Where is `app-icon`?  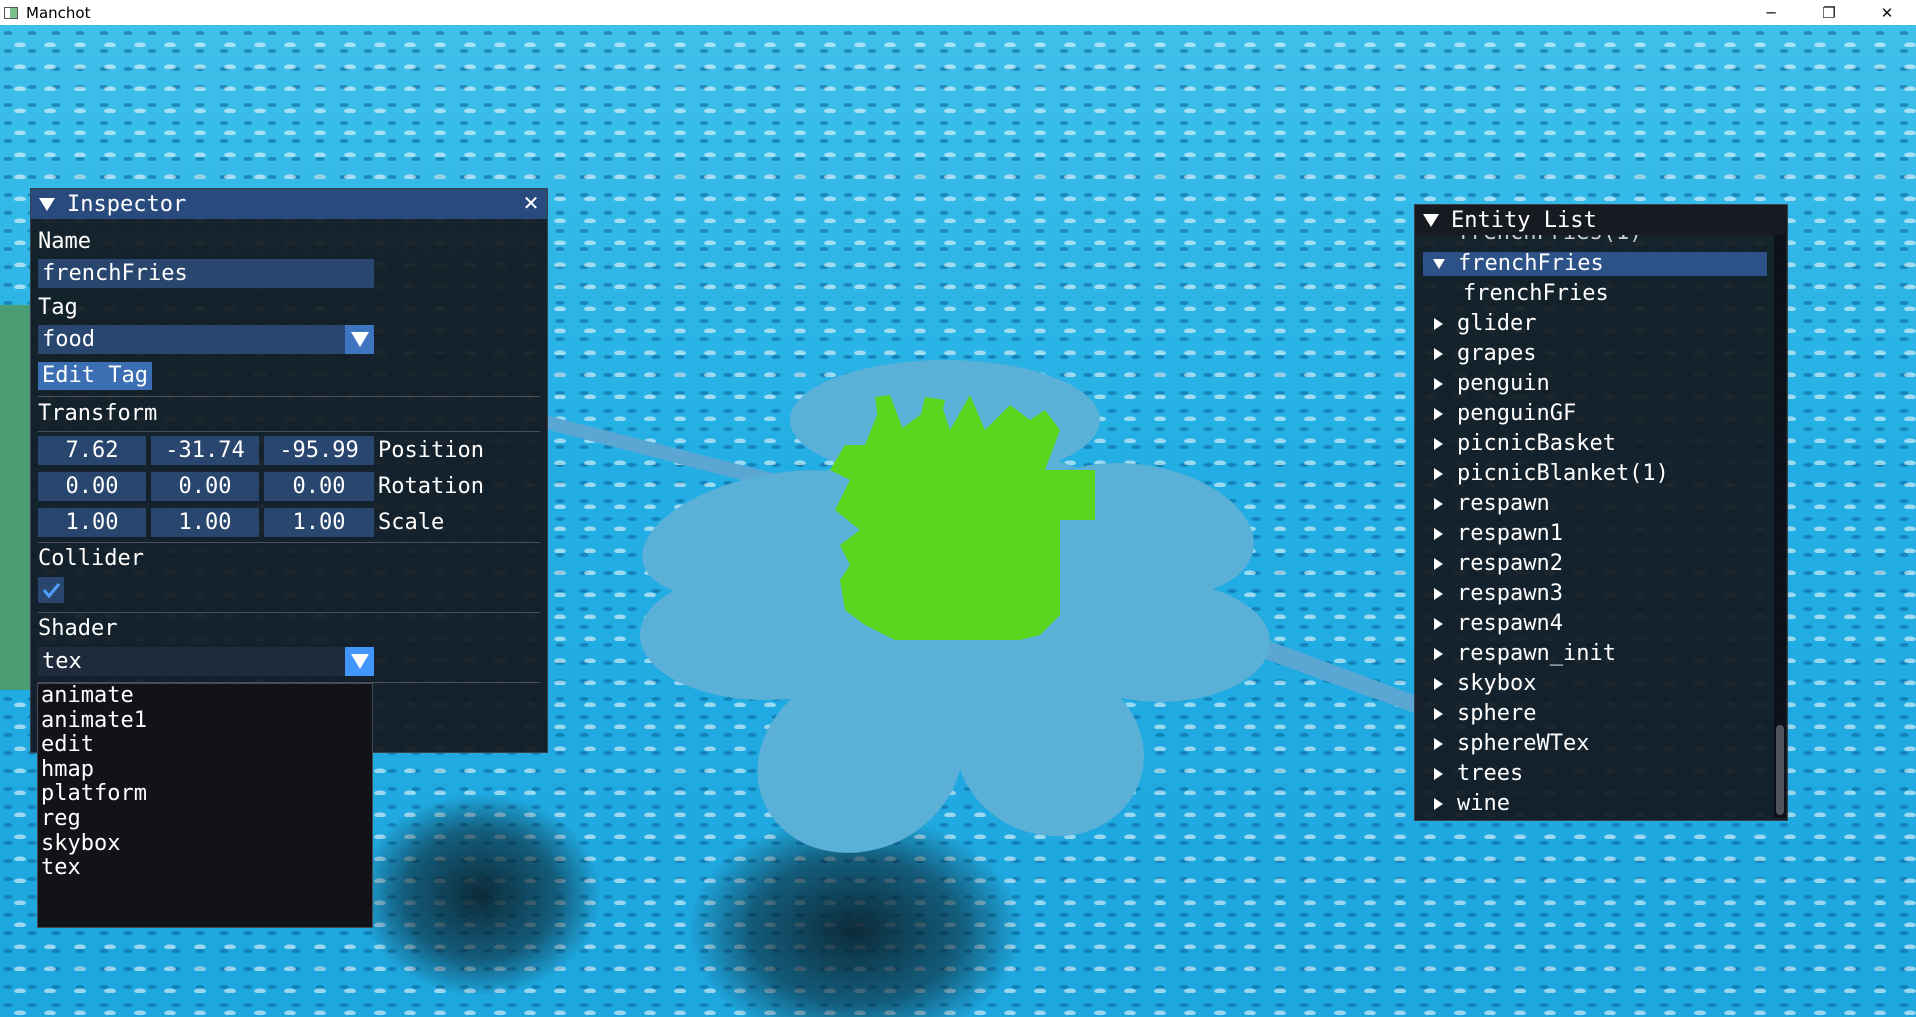 app-icon is located at coordinates (11, 12).